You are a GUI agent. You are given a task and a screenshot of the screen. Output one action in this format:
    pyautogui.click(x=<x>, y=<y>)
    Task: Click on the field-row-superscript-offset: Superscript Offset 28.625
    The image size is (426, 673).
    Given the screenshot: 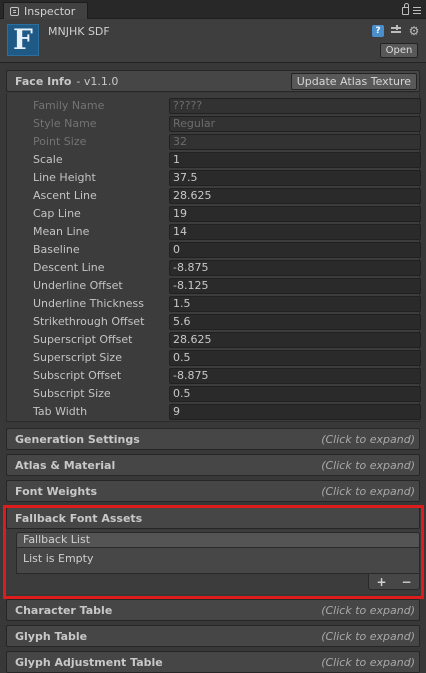 What is the action you would take?
    pyautogui.click(x=214, y=340)
    